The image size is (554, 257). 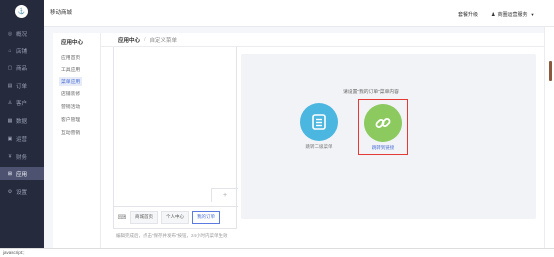 I want to click on sidebar-item-label: 数据, so click(x=22, y=121).